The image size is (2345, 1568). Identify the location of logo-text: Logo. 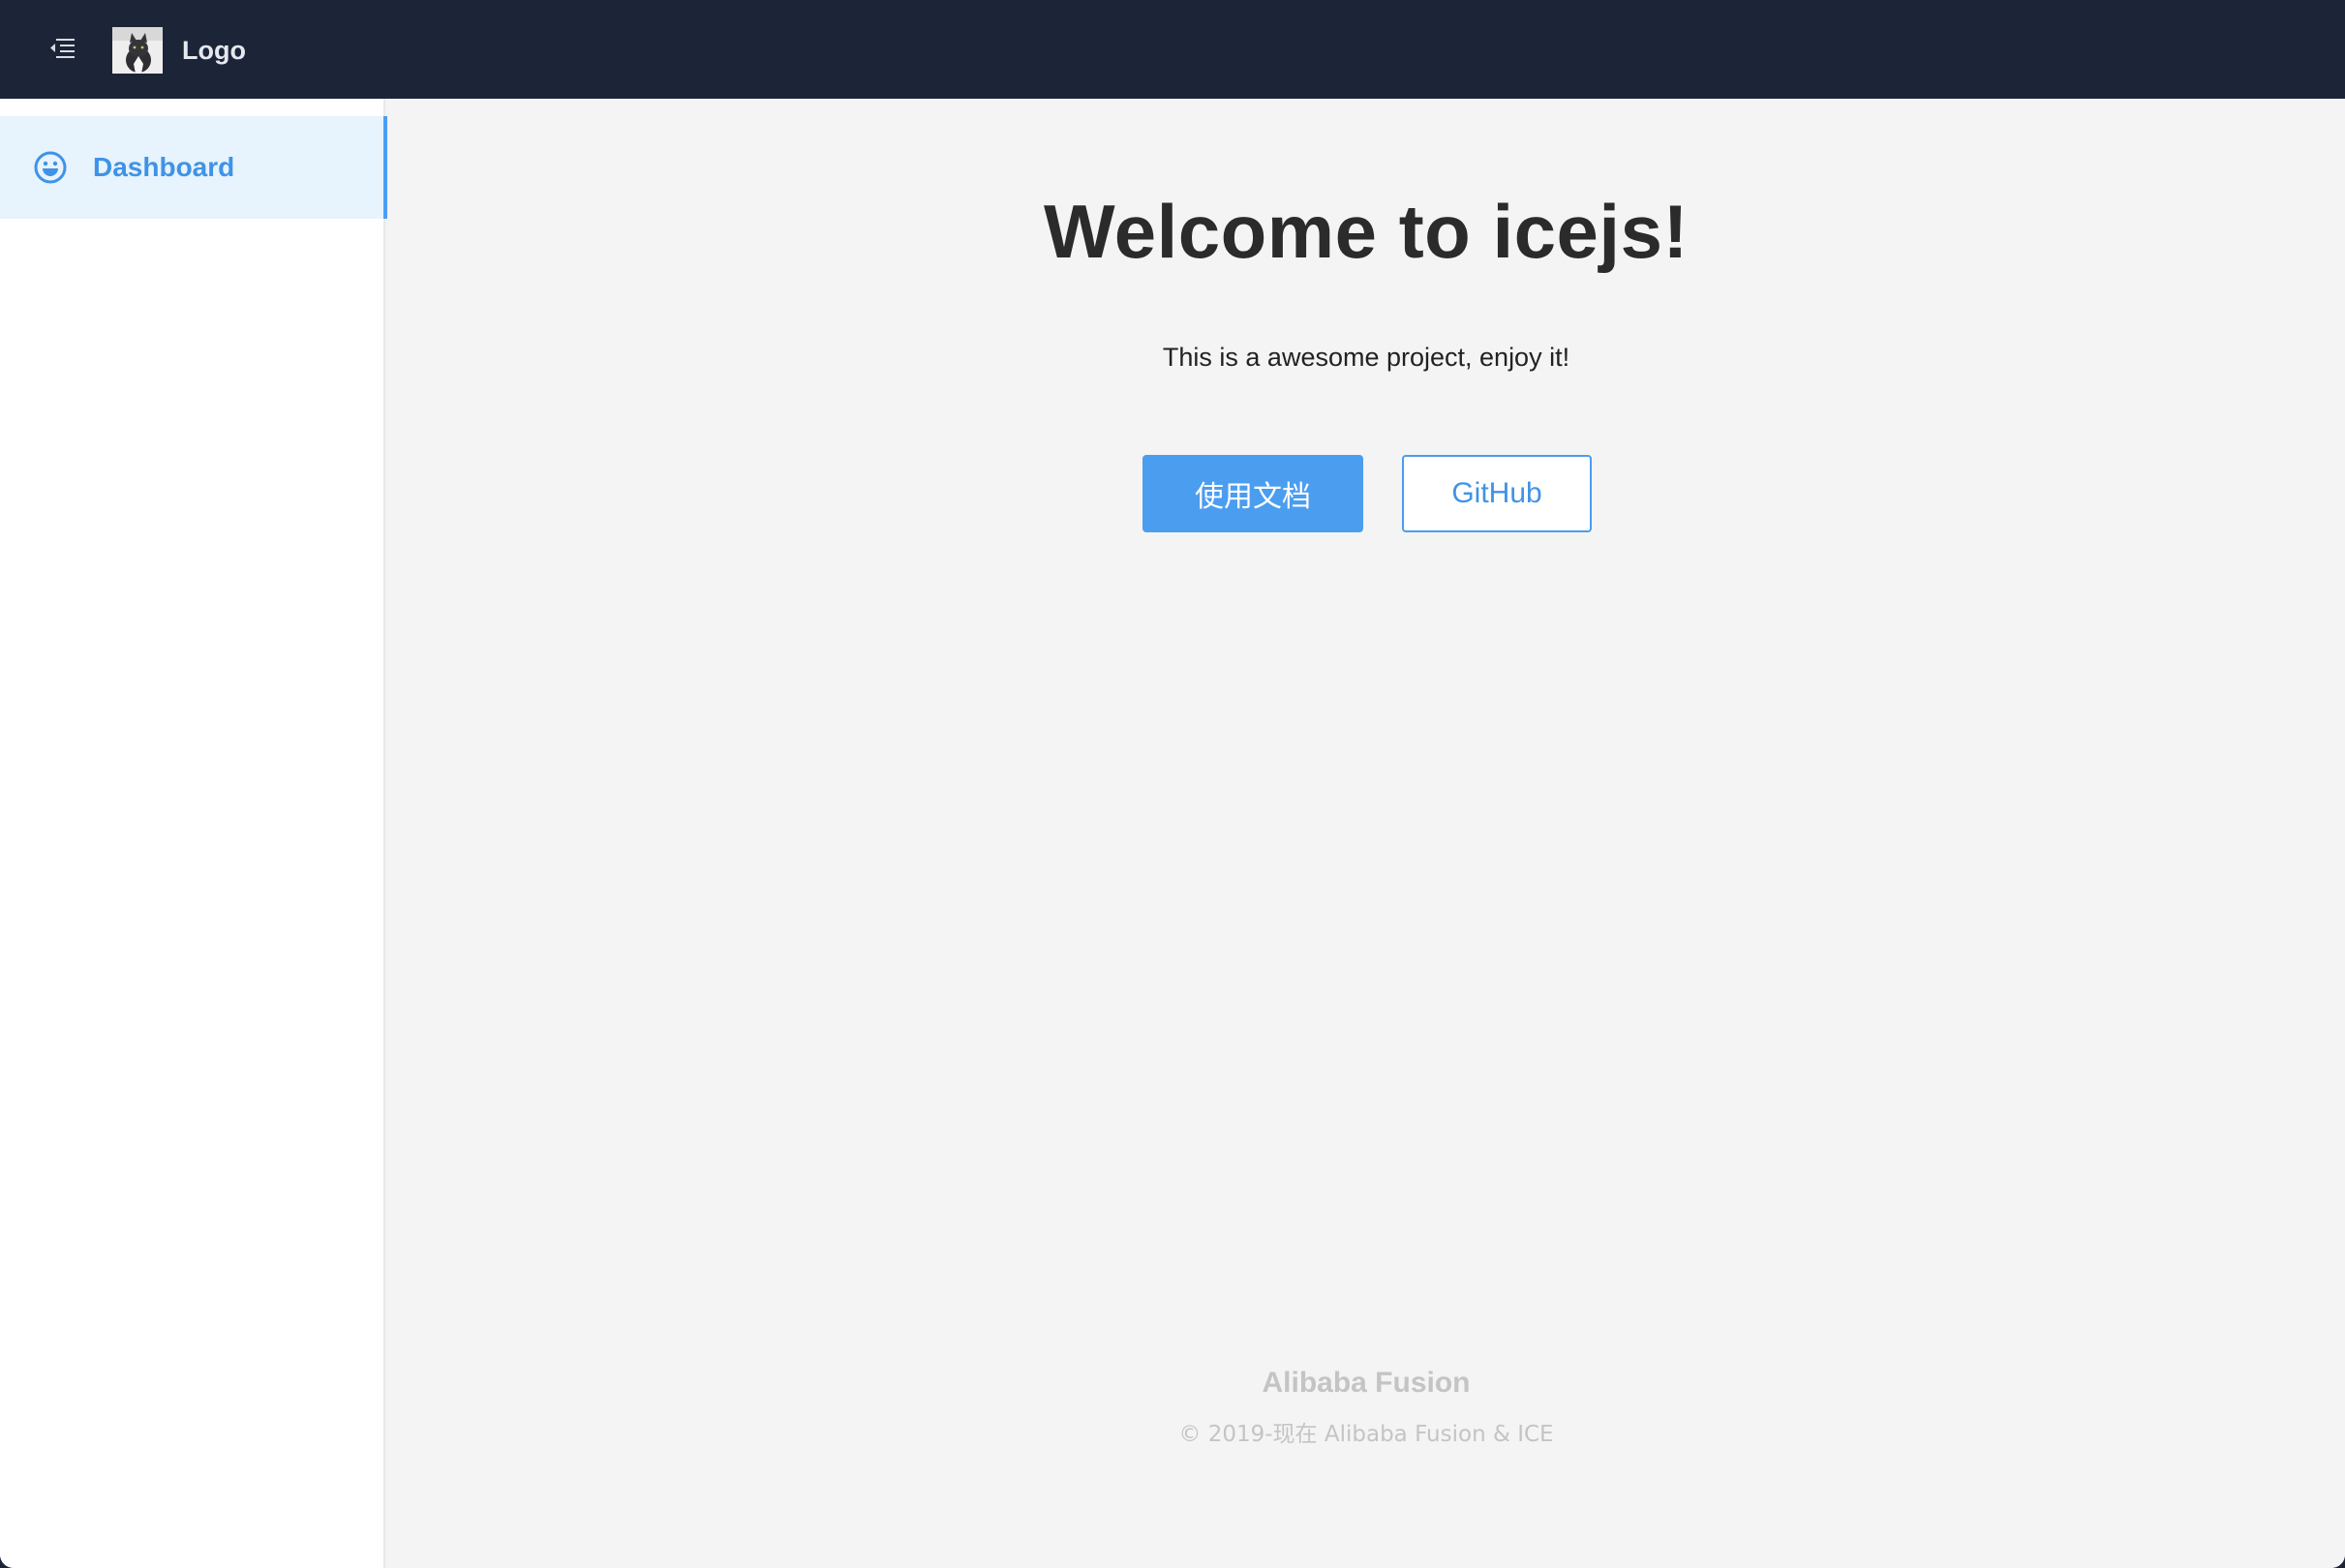
(214, 50).